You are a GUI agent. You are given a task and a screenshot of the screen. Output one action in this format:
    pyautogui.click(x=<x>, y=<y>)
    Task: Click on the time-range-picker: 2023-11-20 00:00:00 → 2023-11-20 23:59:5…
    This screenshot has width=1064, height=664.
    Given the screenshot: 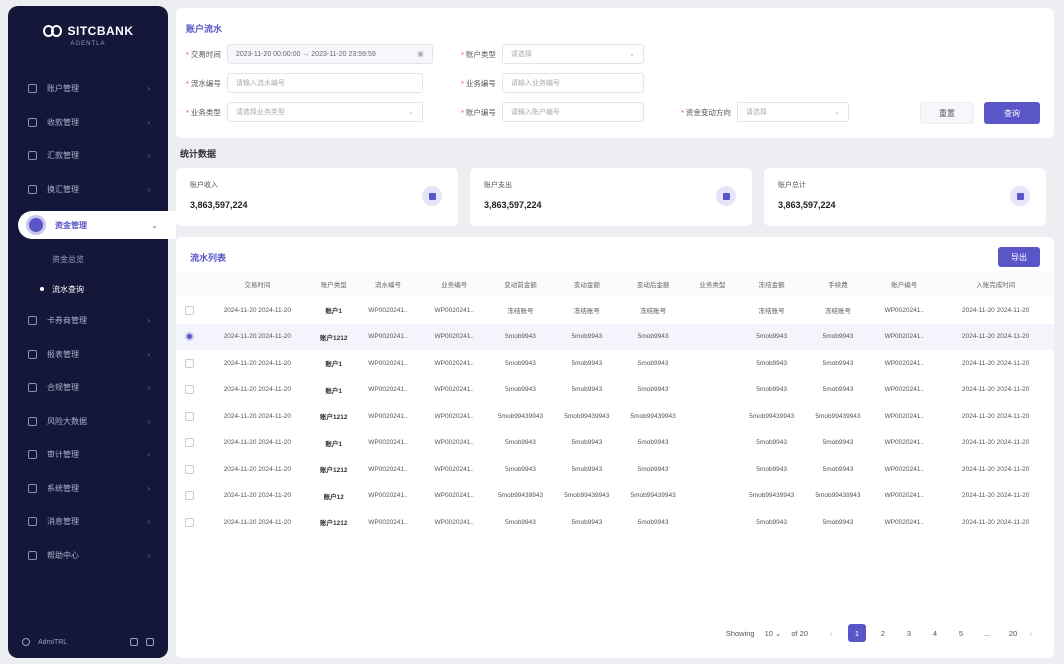 What is the action you would take?
    pyautogui.click(x=329, y=54)
    